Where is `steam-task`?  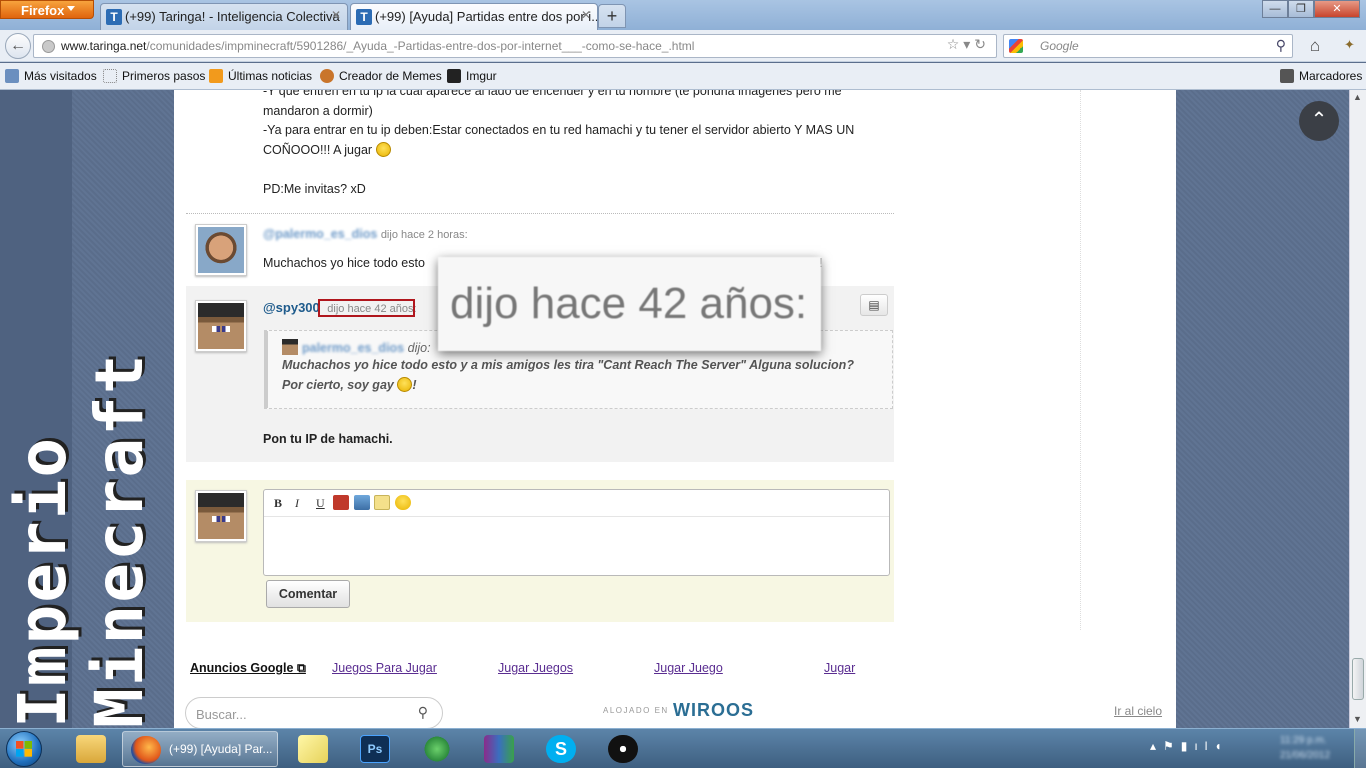
steam-task is located at coordinates (623, 749).